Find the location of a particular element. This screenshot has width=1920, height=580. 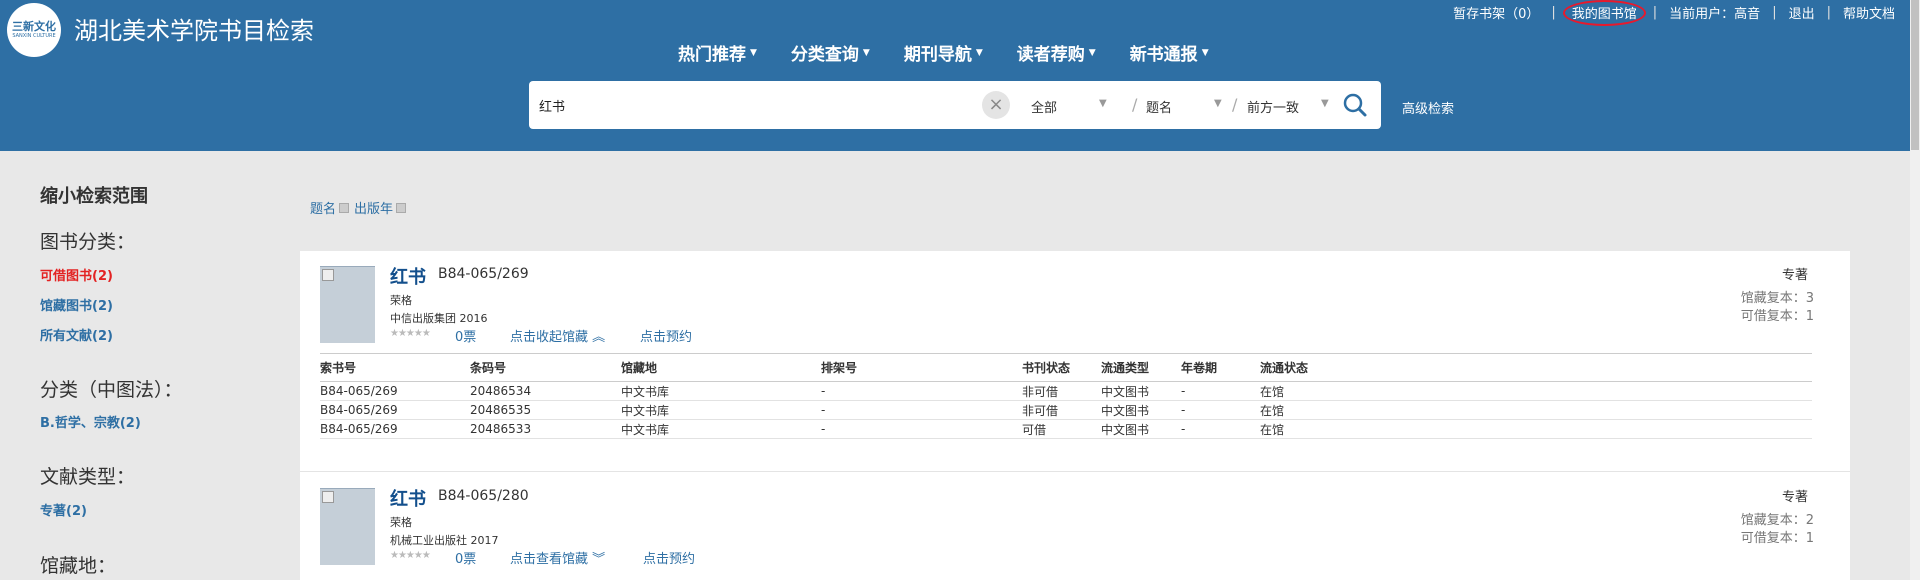

column-header: 书刊状态 is located at coordinates (1061, 367).